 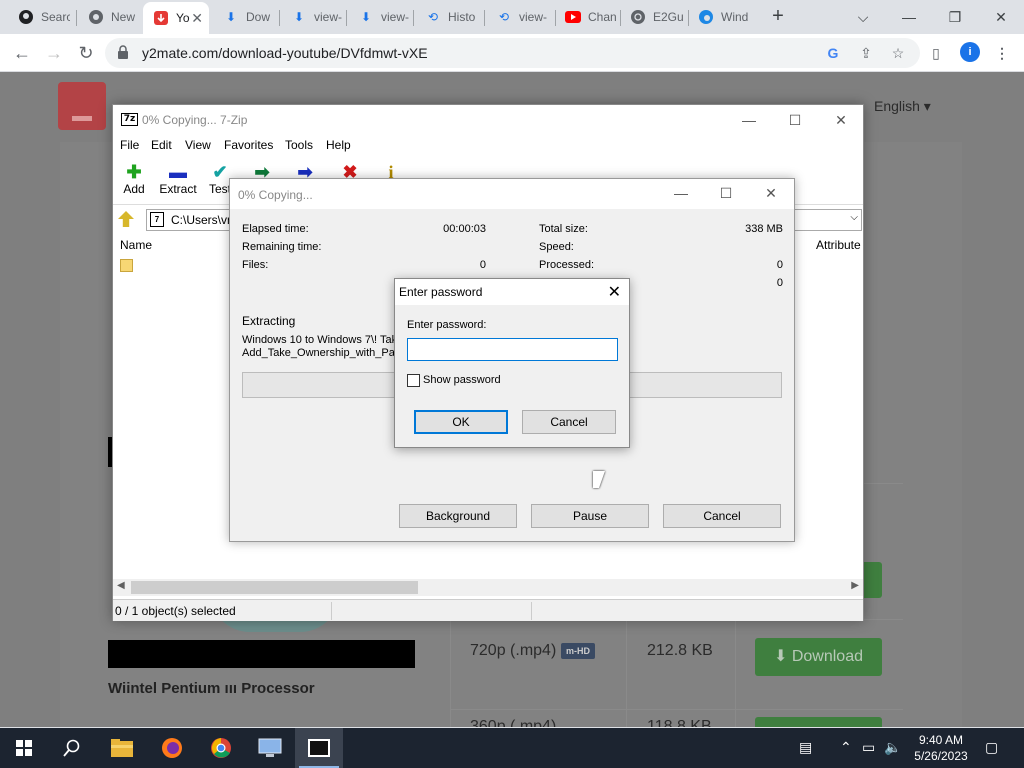 I want to click on download-button: ⬇ Download, so click(x=818, y=657).